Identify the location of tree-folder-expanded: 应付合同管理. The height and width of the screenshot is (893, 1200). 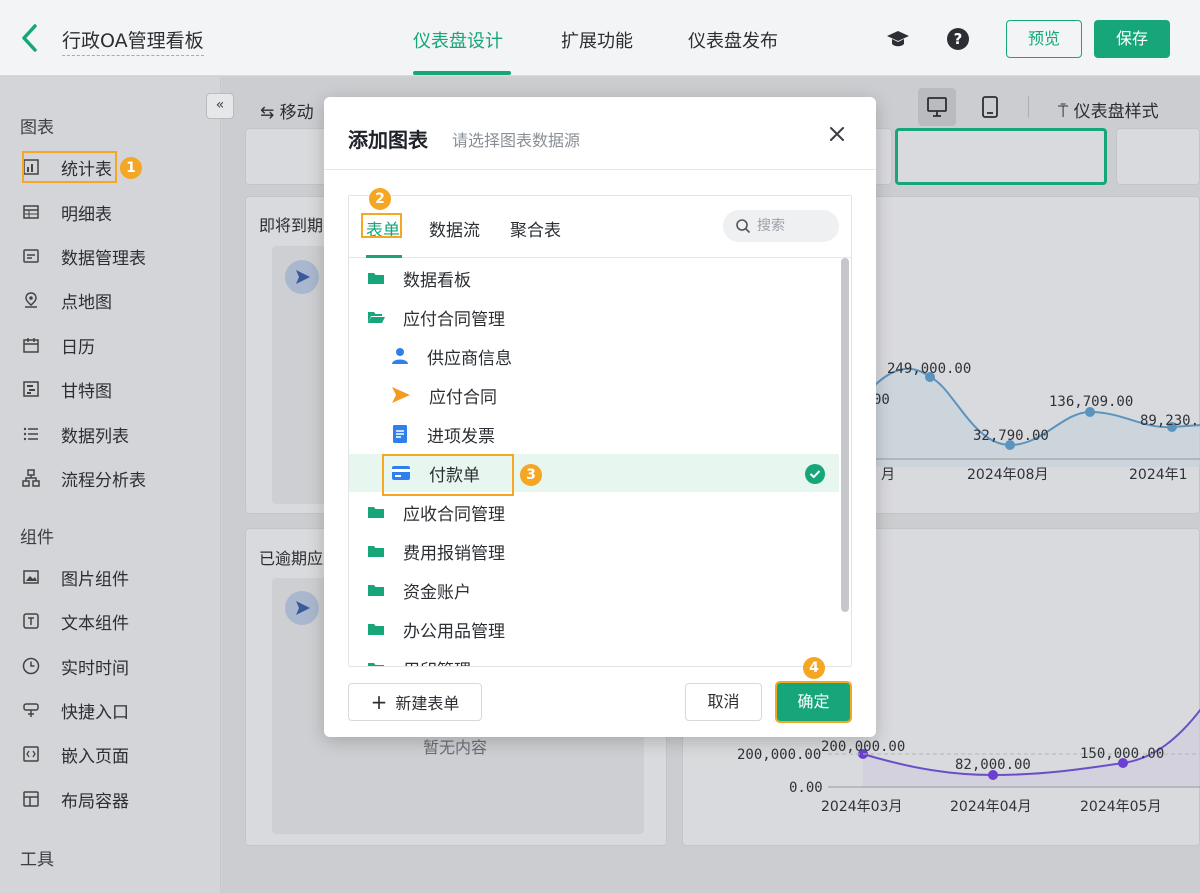
(594, 317).